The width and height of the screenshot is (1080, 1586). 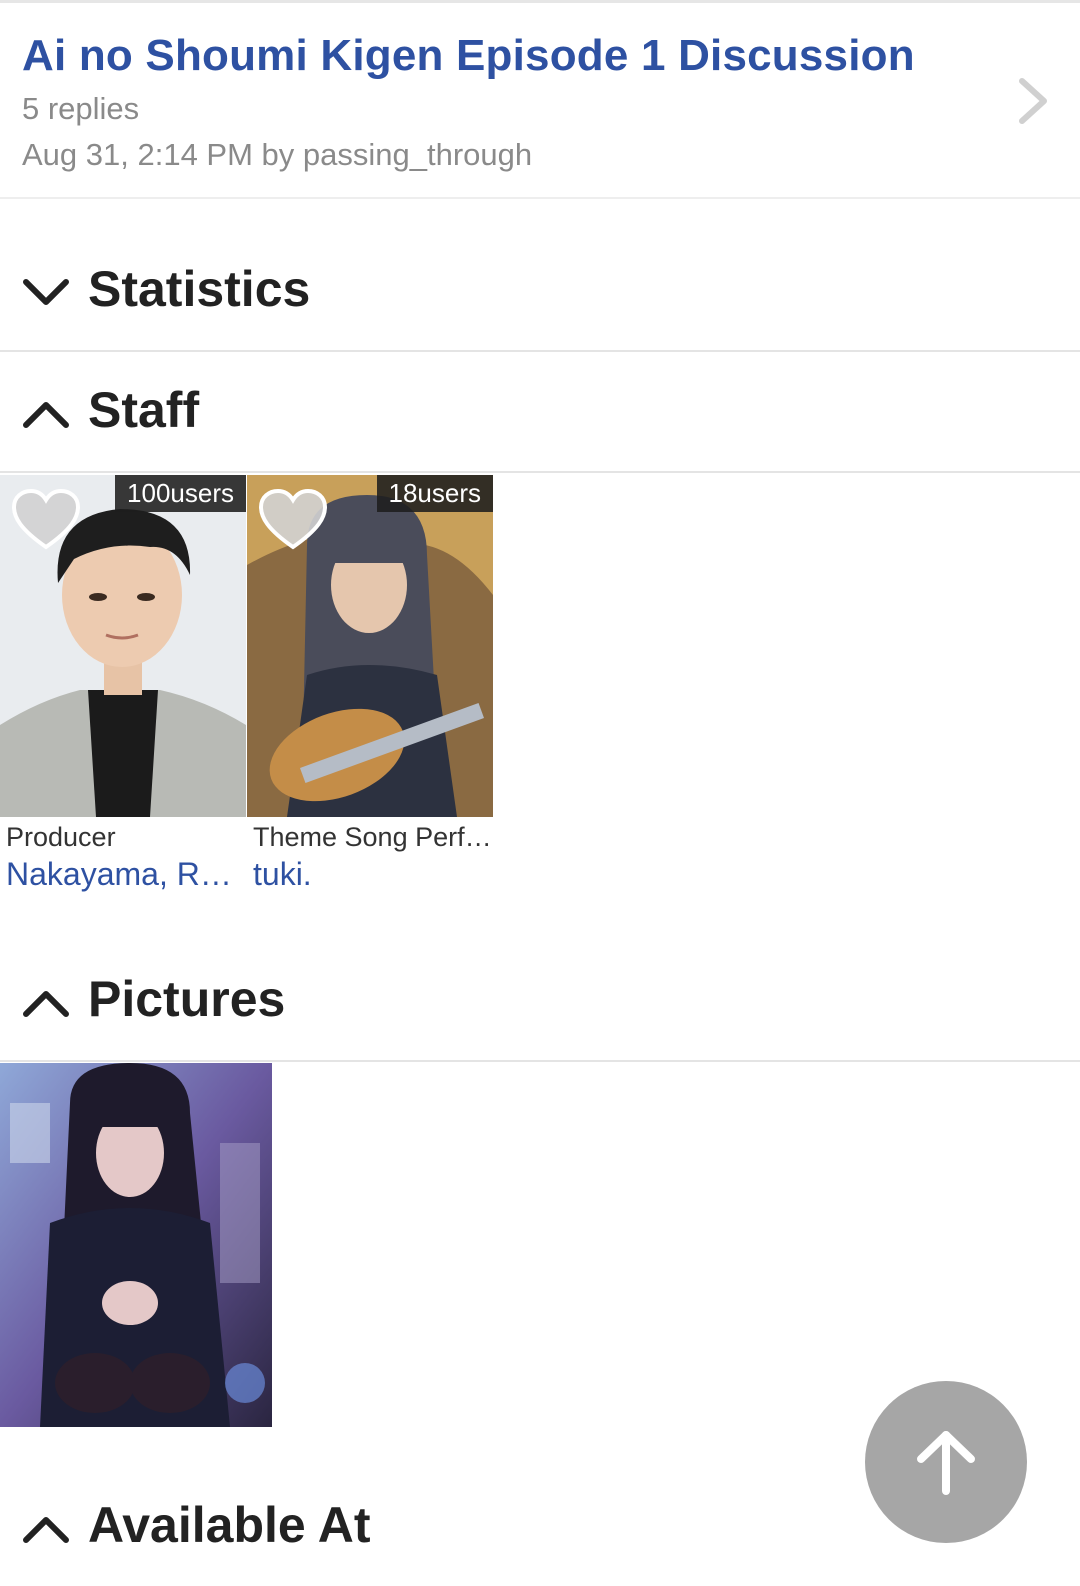 I want to click on picture-image, so click(x=136, y=1245).